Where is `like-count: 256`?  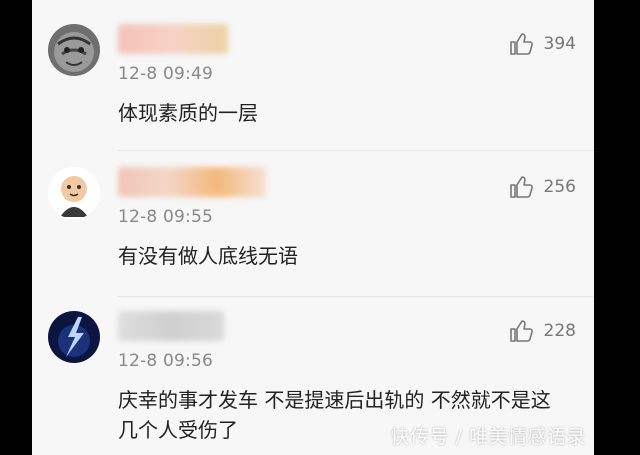 like-count: 256 is located at coordinates (559, 187).